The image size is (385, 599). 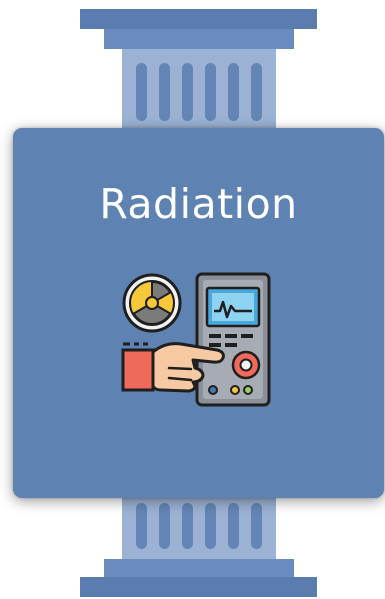 What do you see at coordinates (152, 303) in the screenshot?
I see `radiation-symbol` at bounding box center [152, 303].